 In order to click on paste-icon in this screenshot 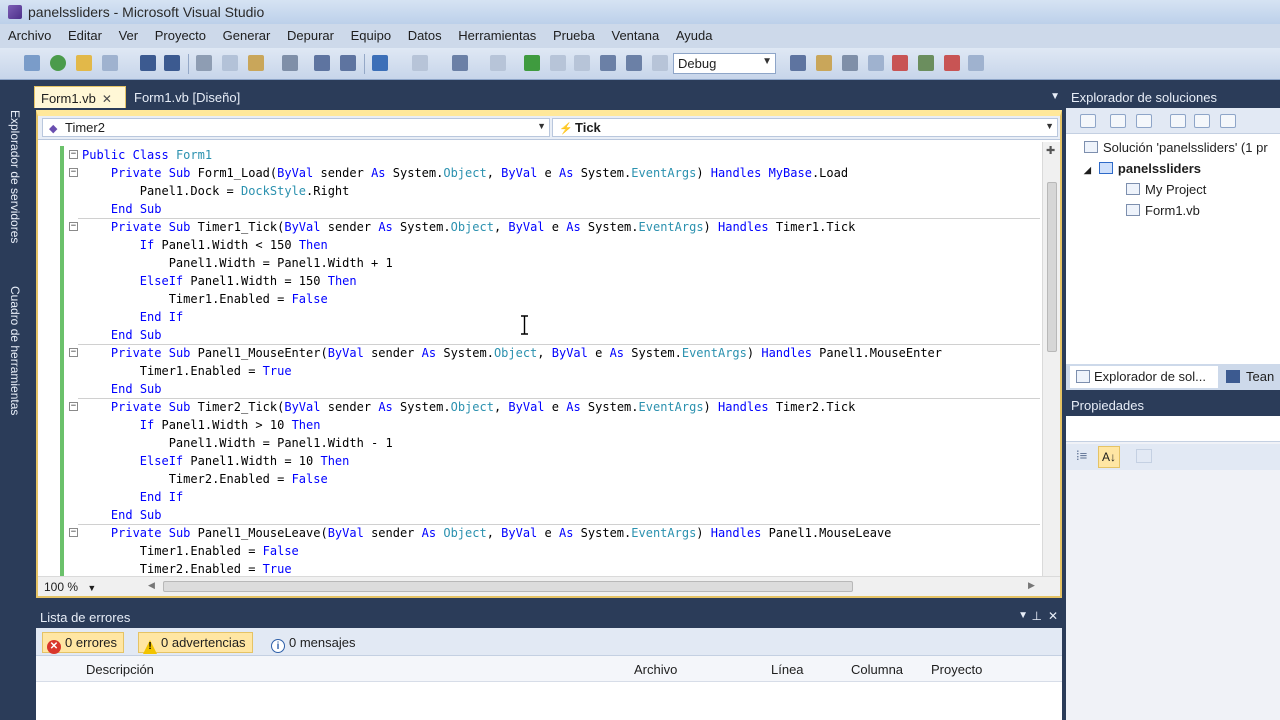, I will do `click(256, 63)`.